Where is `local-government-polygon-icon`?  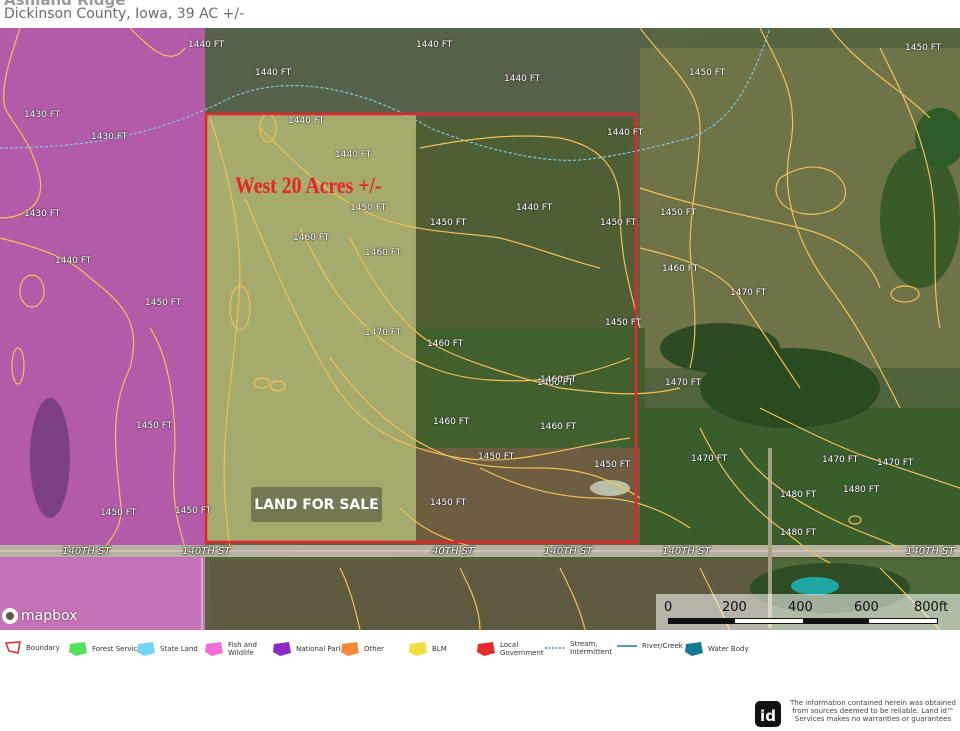 local-government-polygon-icon is located at coordinates (486, 649).